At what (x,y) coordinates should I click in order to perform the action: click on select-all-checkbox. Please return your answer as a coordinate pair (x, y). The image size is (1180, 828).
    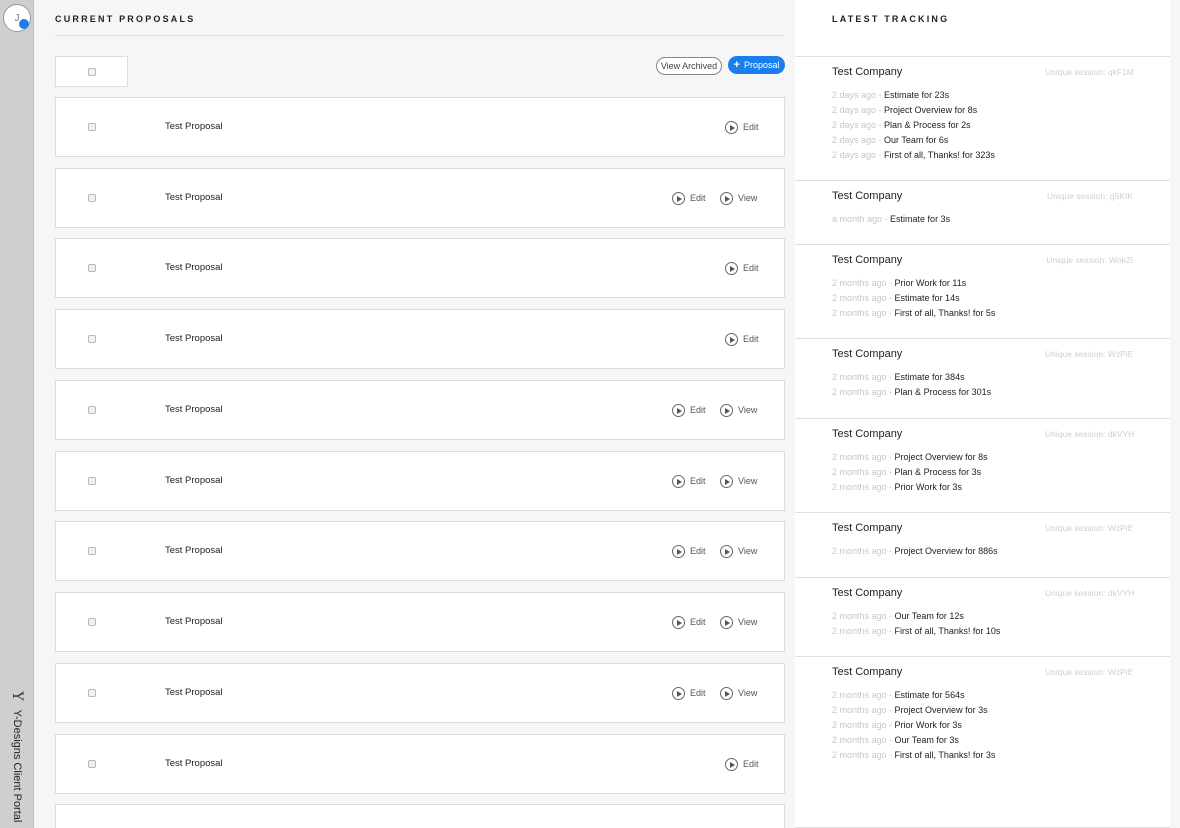
    Looking at the image, I should click on (92, 72).